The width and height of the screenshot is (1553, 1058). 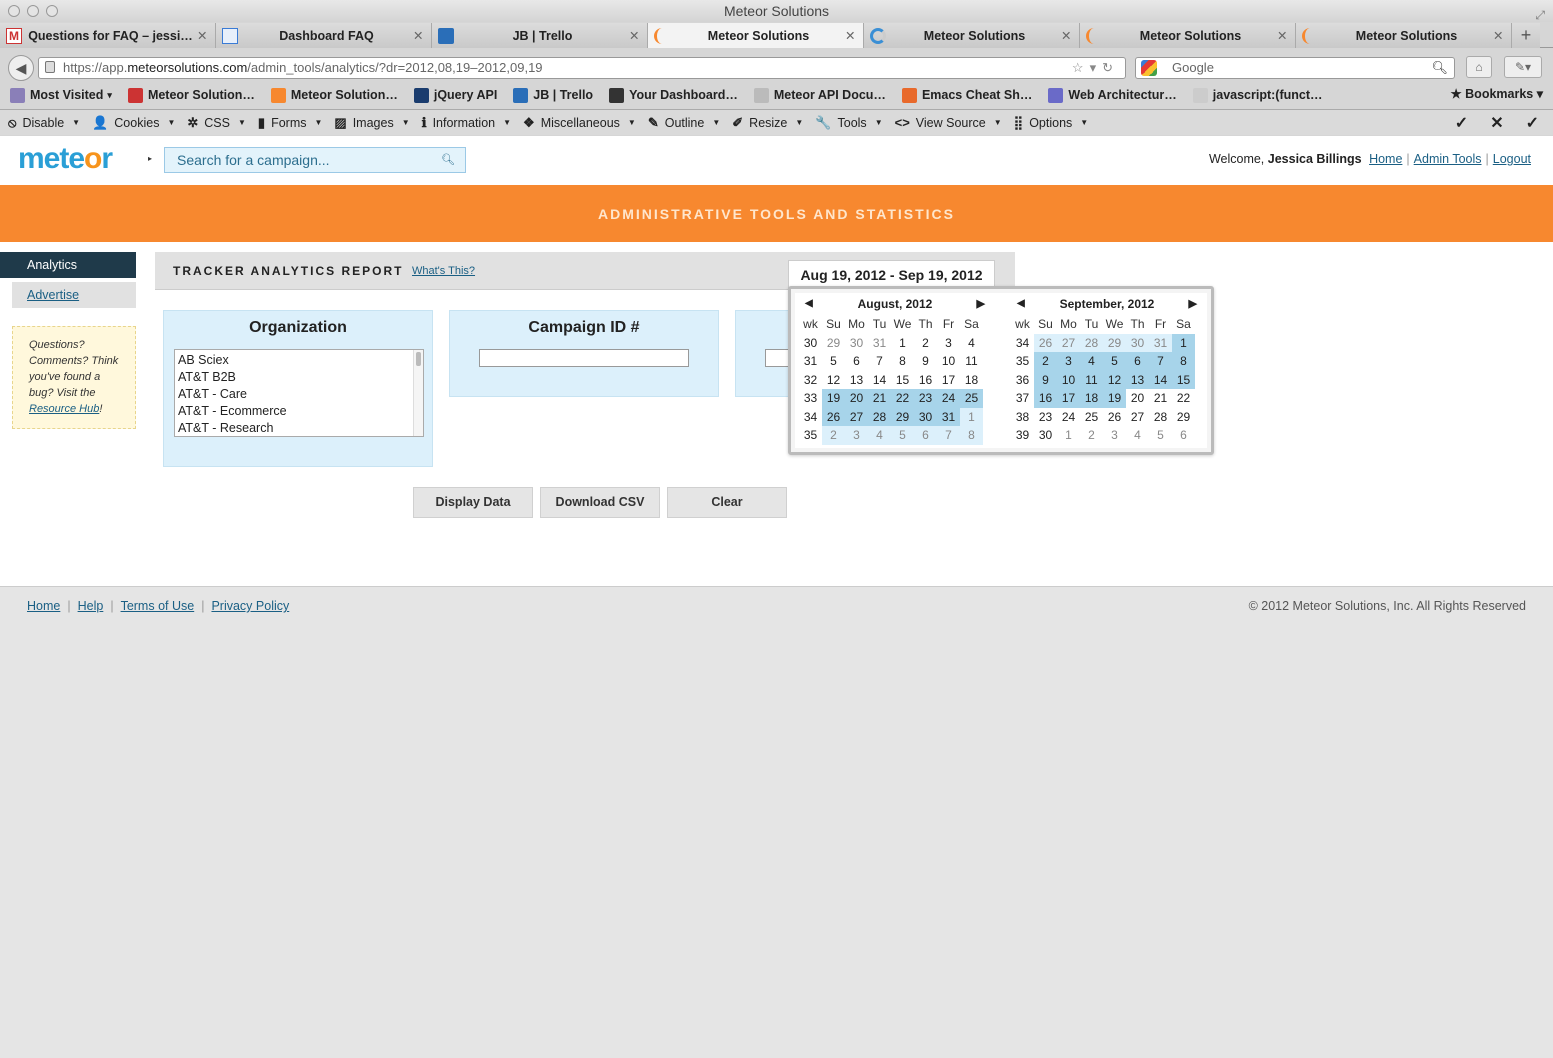 What do you see at coordinates (1404, 35) in the screenshot?
I see `tab-6: Meteor Solutions ✕` at bounding box center [1404, 35].